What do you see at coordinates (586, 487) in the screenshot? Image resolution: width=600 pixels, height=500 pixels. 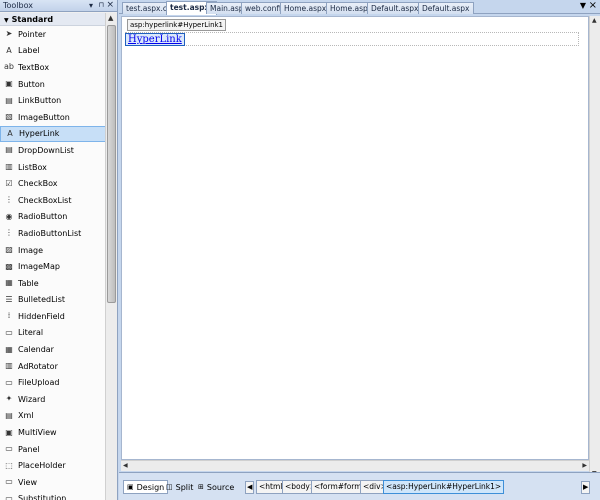 I see `breadcrumb-forward-icon: ▶` at bounding box center [586, 487].